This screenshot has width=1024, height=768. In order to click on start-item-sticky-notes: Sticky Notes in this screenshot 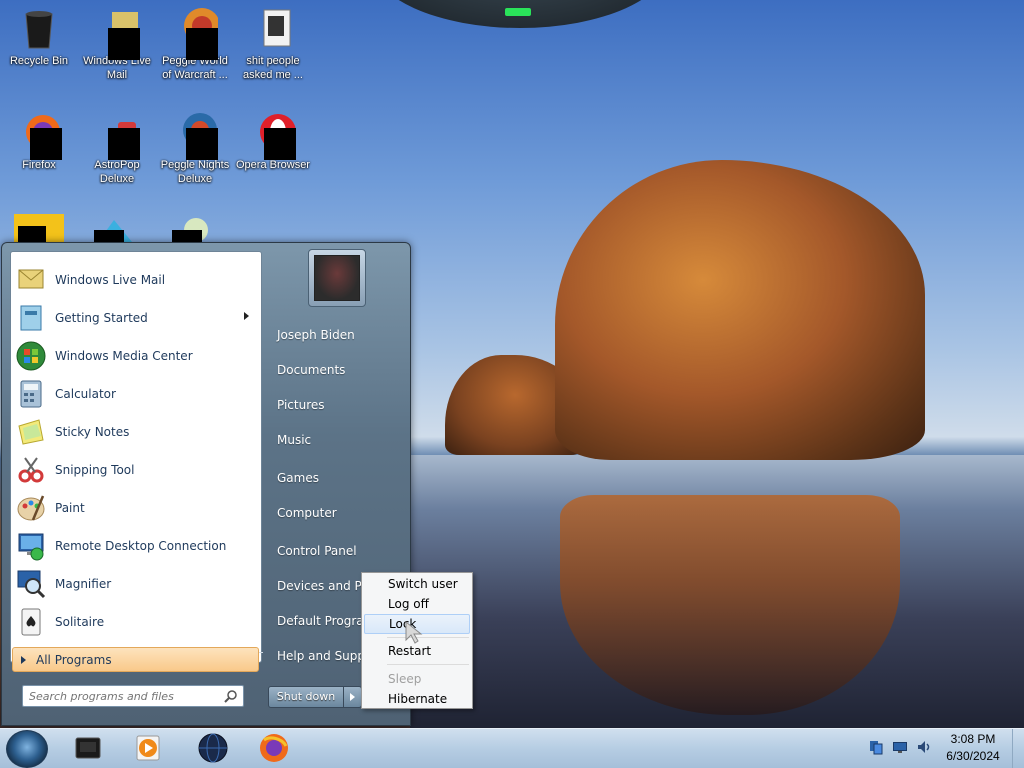, I will do `click(136, 432)`.